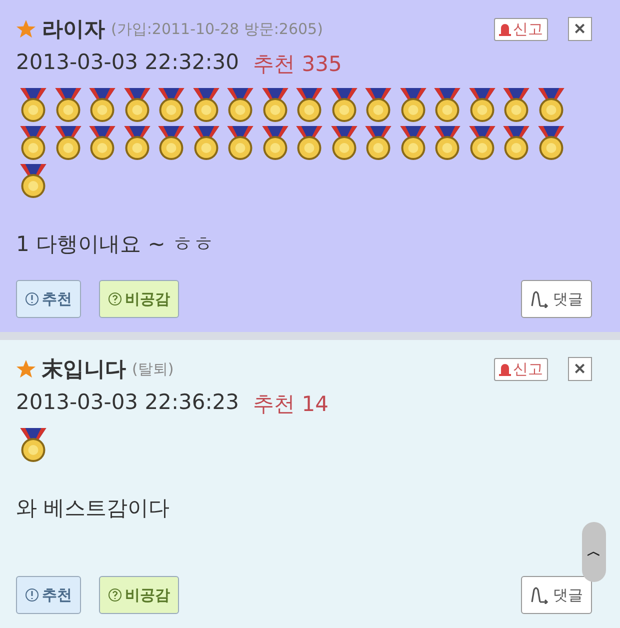  Describe the element at coordinates (128, 63) in the screenshot. I see `timestamp: 2013-03-03 22:32:30` at that location.